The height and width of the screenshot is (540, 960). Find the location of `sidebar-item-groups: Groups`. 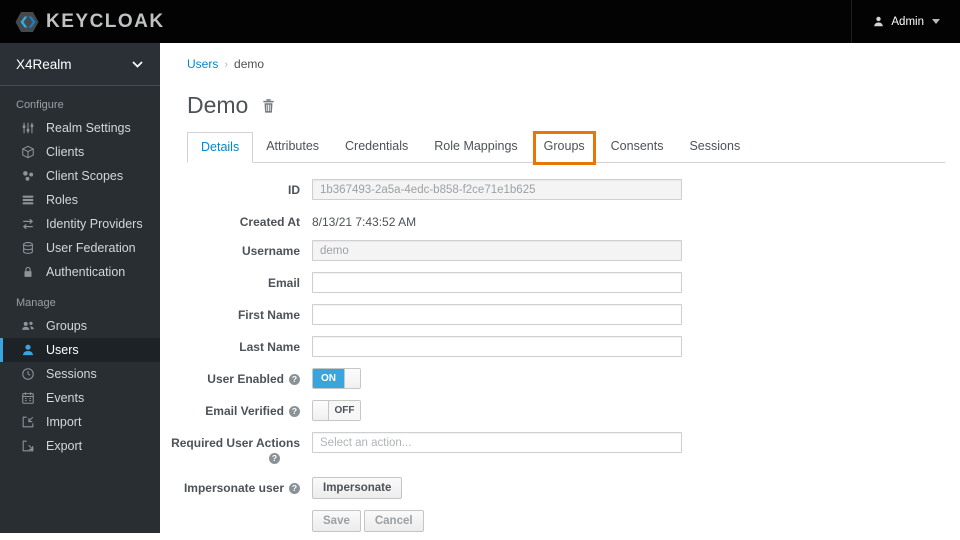

sidebar-item-groups: Groups is located at coordinates (80, 326).